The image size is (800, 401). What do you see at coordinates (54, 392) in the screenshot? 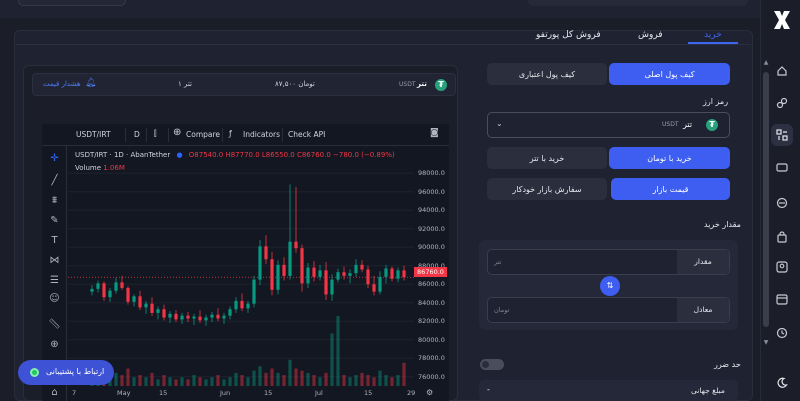
I see `lock-icon: ⌂` at bounding box center [54, 392].